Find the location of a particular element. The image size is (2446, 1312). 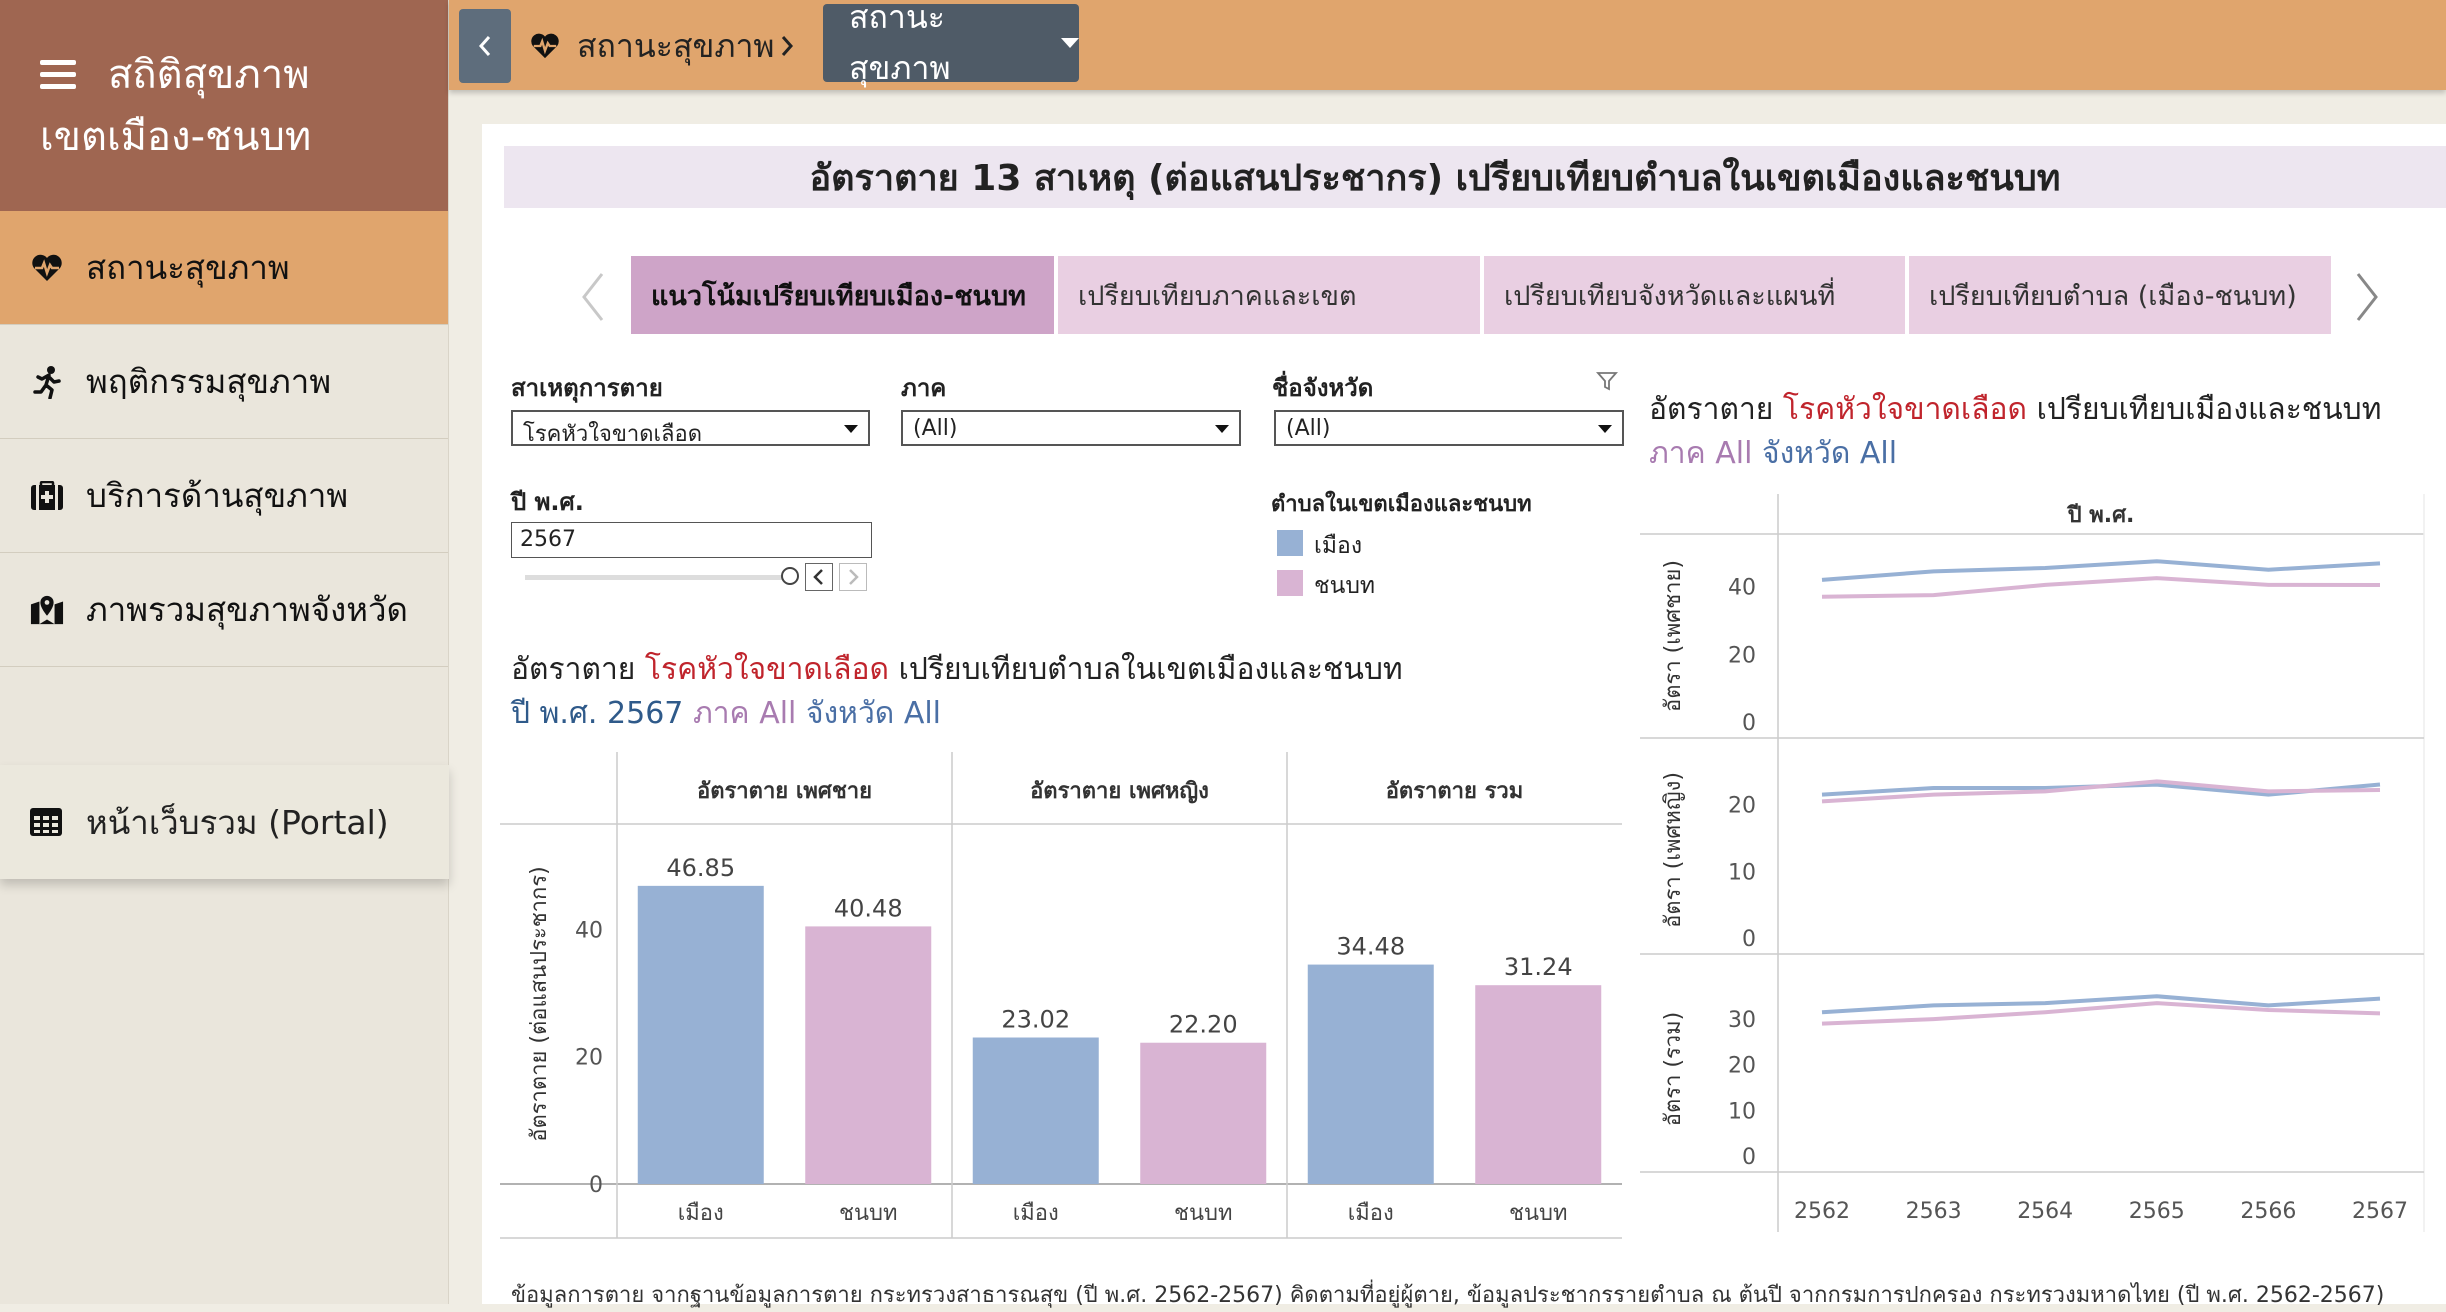

medical-kit-icon is located at coordinates (47, 496).